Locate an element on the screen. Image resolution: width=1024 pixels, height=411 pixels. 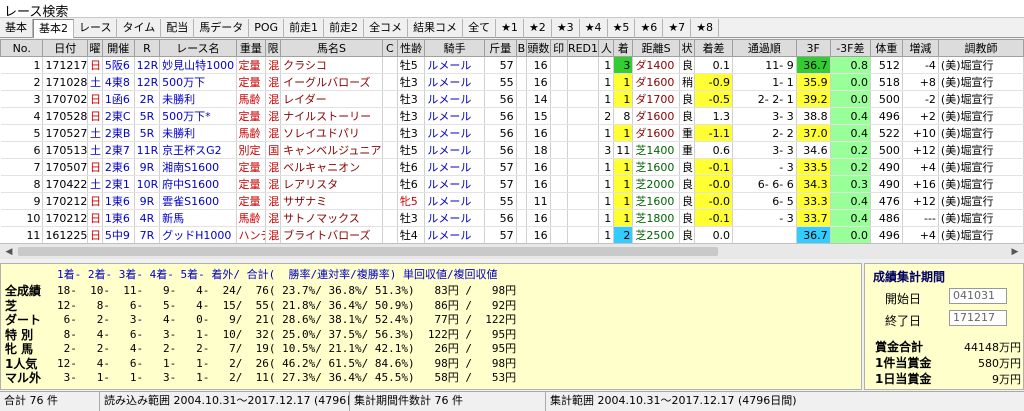
scroll-right-icon: ▶ is located at coordinates (1015, 252).